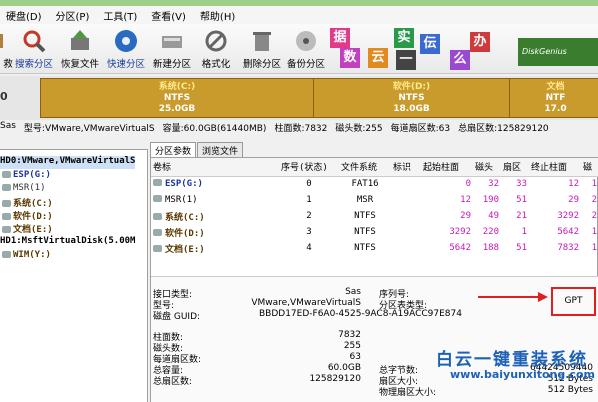 This screenshot has width=598, height=402. What do you see at coordinates (24, 15) in the screenshot?
I see `menu-disk: 硬盘(D)` at bounding box center [24, 15].